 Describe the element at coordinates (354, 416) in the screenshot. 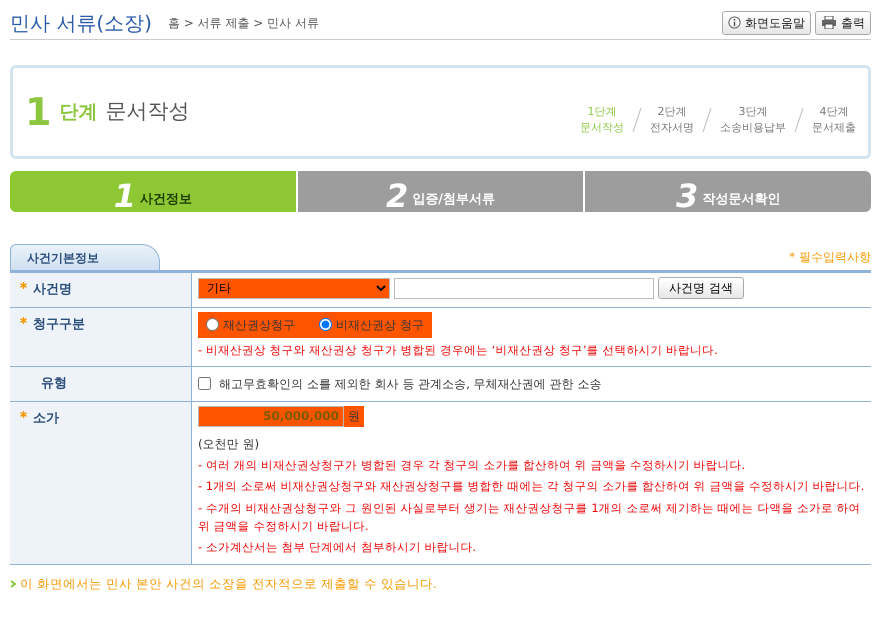

I see `currency-unit: 원` at that location.